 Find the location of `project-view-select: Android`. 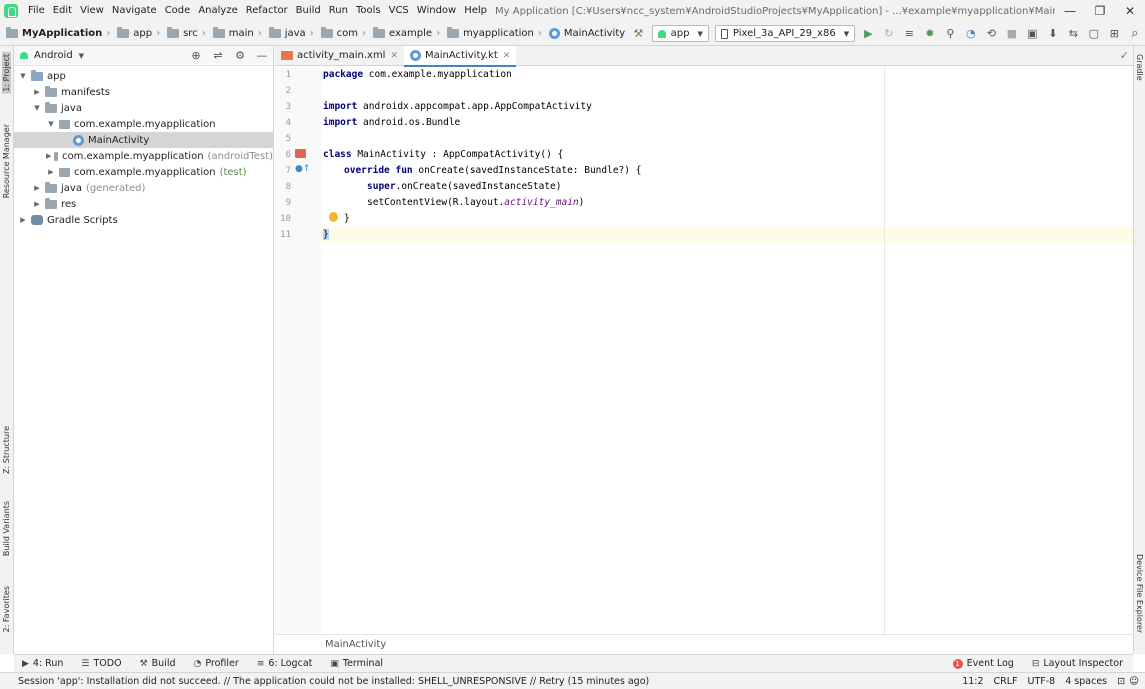

project-view-select: Android is located at coordinates (53, 55).